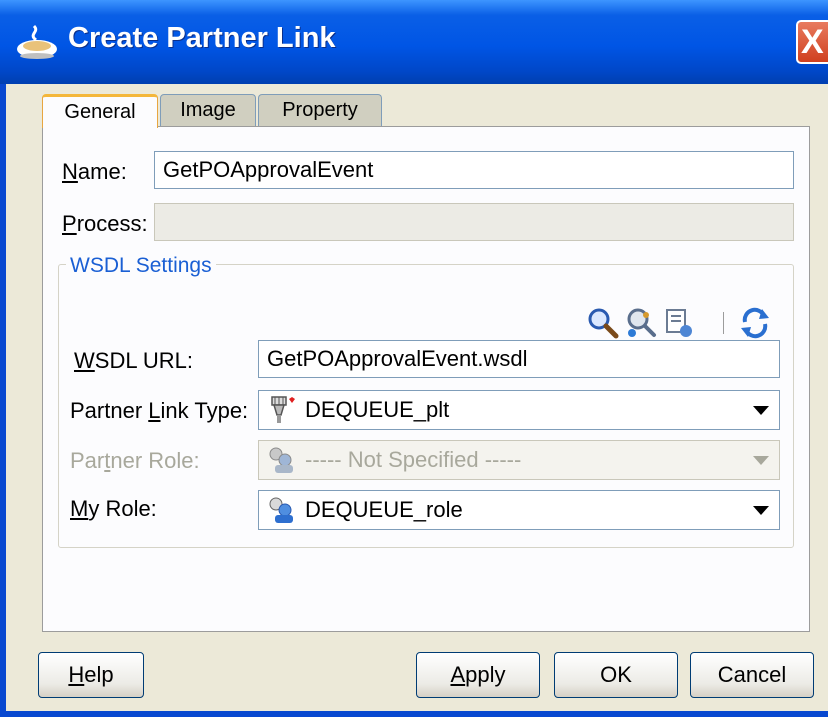  What do you see at coordinates (474, 222) in the screenshot?
I see `process-field` at bounding box center [474, 222].